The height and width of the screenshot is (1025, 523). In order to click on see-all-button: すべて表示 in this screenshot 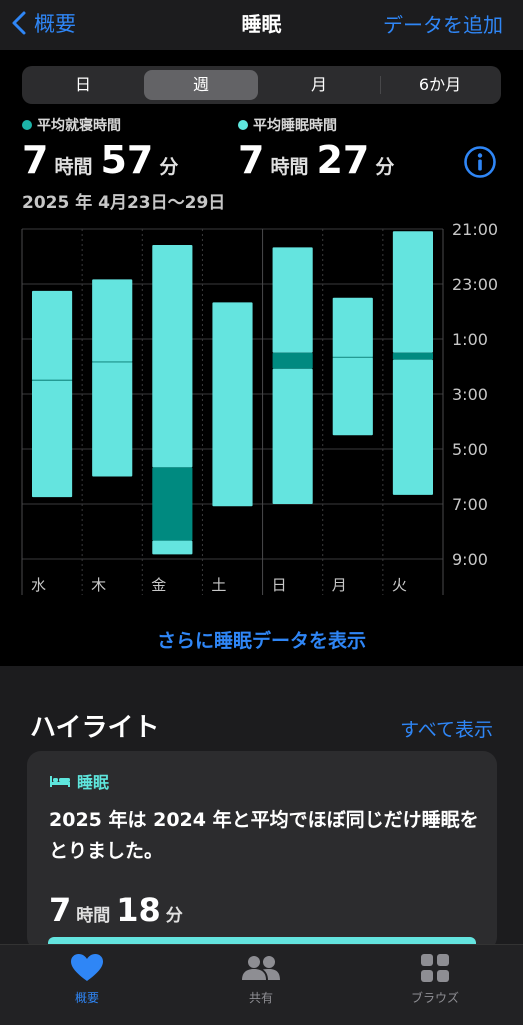, I will do `click(446, 728)`.